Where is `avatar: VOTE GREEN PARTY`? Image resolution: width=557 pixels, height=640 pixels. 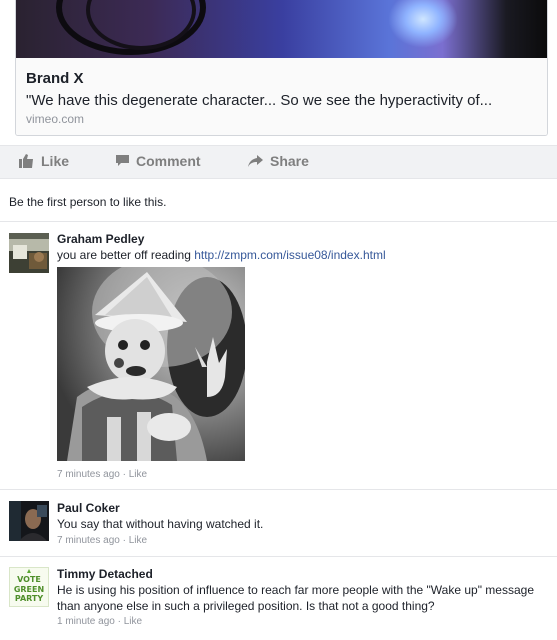
avatar: VOTE GREEN PARTY is located at coordinates (29, 587).